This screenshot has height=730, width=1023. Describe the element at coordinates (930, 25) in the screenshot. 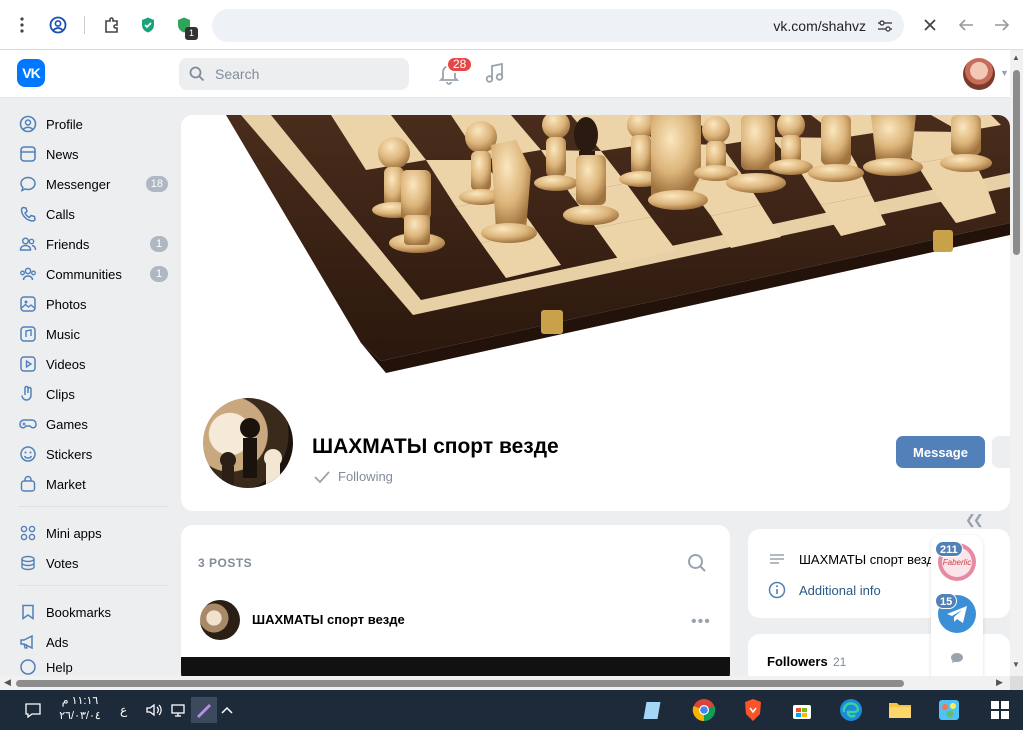

I see `close-icon` at that location.